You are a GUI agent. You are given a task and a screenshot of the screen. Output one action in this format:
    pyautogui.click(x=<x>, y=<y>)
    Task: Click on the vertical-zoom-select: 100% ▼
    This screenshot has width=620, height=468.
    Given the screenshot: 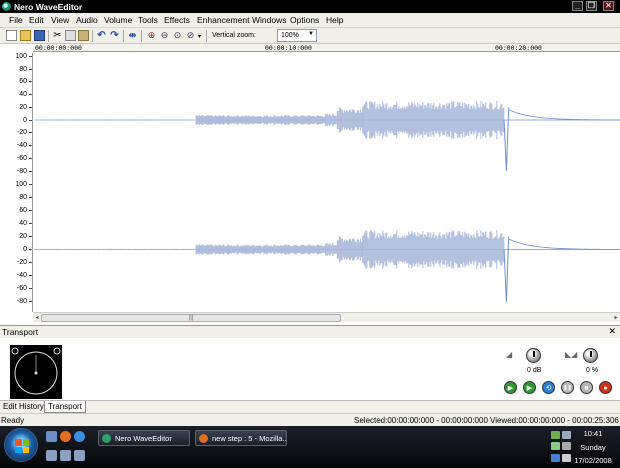 What is the action you would take?
    pyautogui.click(x=297, y=35)
    